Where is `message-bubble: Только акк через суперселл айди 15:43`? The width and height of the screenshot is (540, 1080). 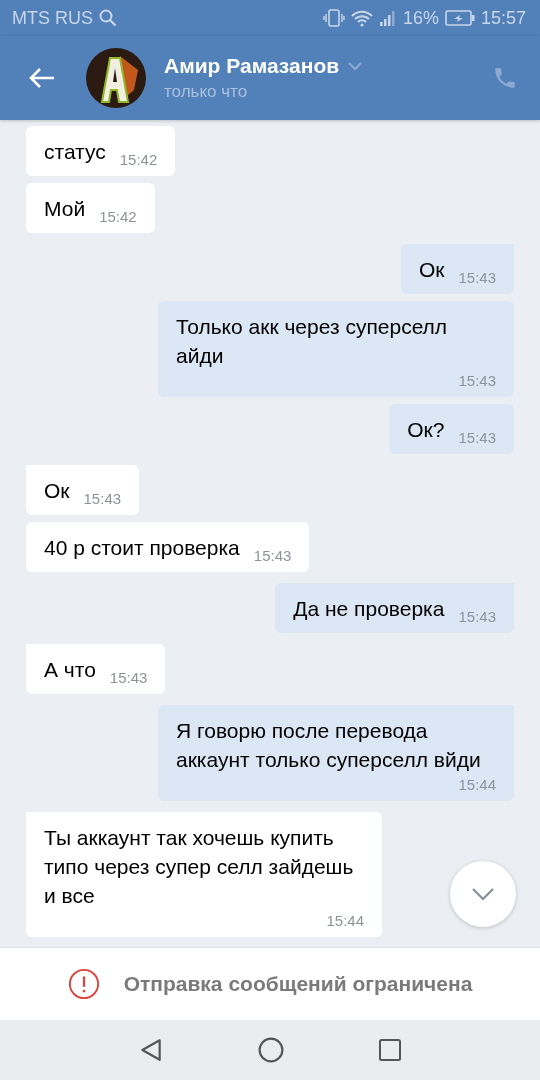 message-bubble: Только акк через суперселл айди 15:43 is located at coordinates (336, 349).